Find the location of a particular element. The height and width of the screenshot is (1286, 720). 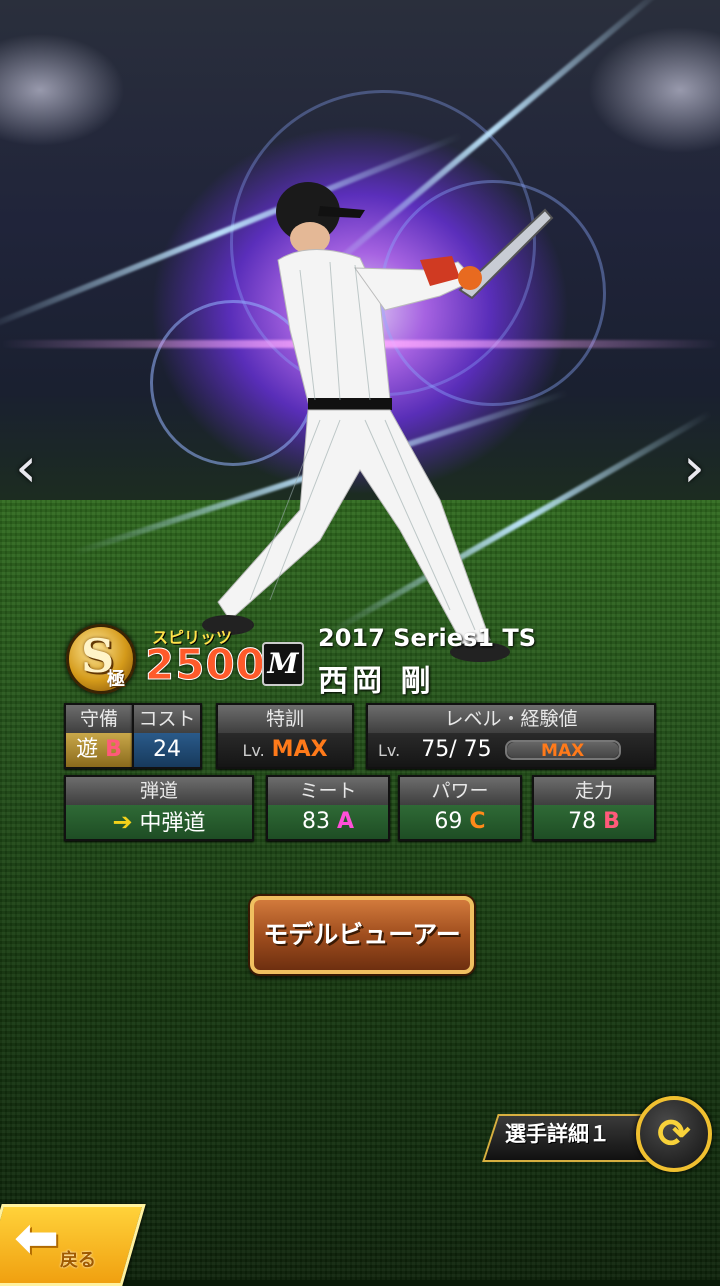

position-value: 遊 B is located at coordinates (99, 750).